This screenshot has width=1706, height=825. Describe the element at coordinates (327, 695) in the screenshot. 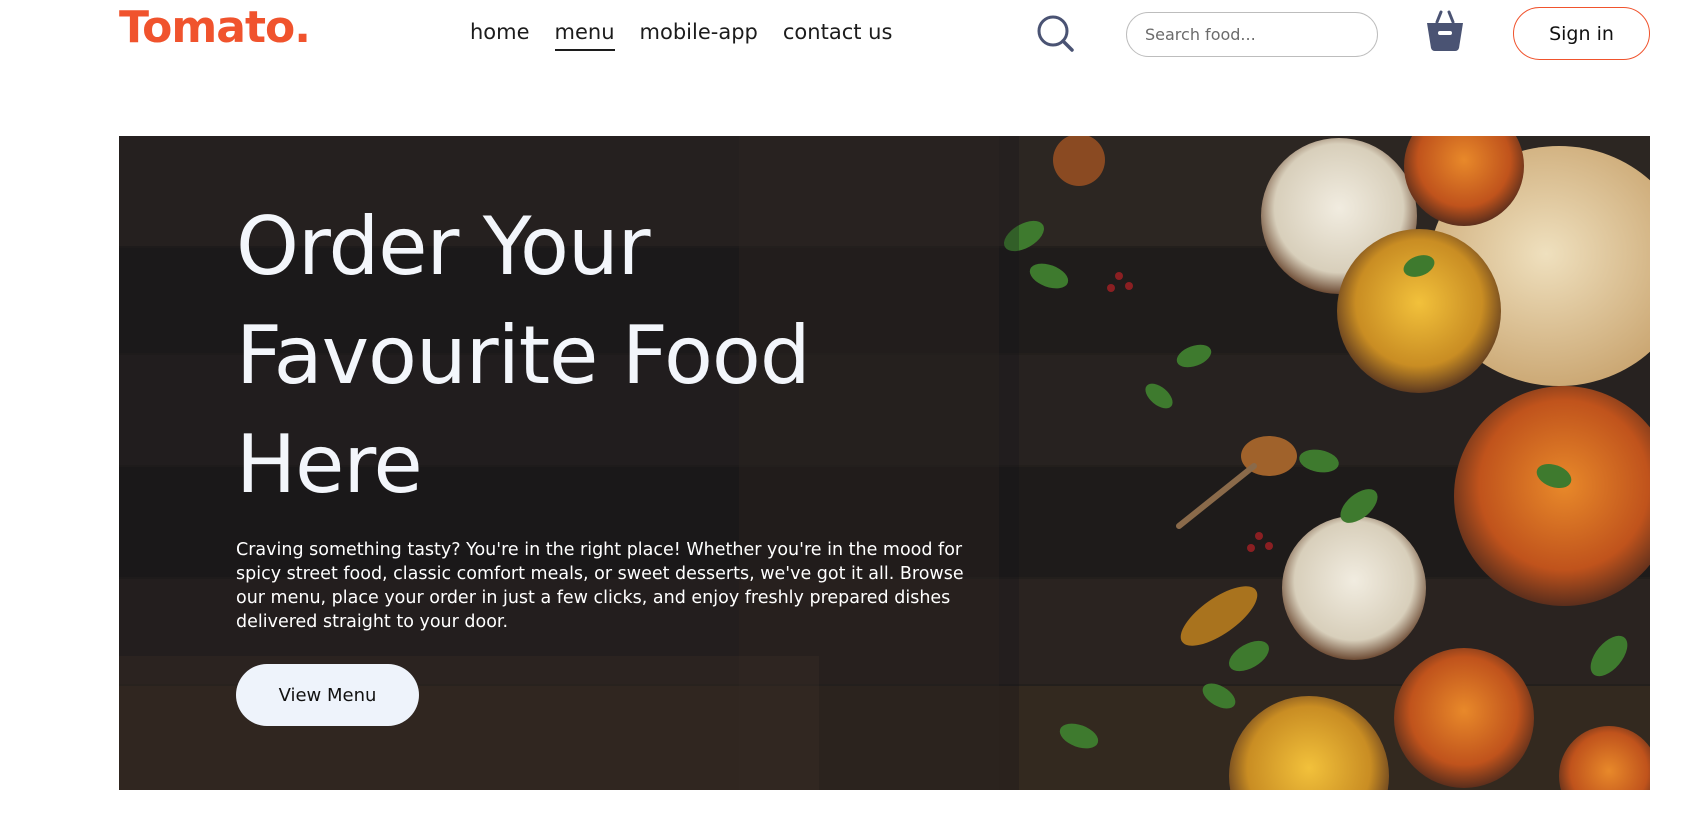

I see `view-menu-button: View Menu` at that location.